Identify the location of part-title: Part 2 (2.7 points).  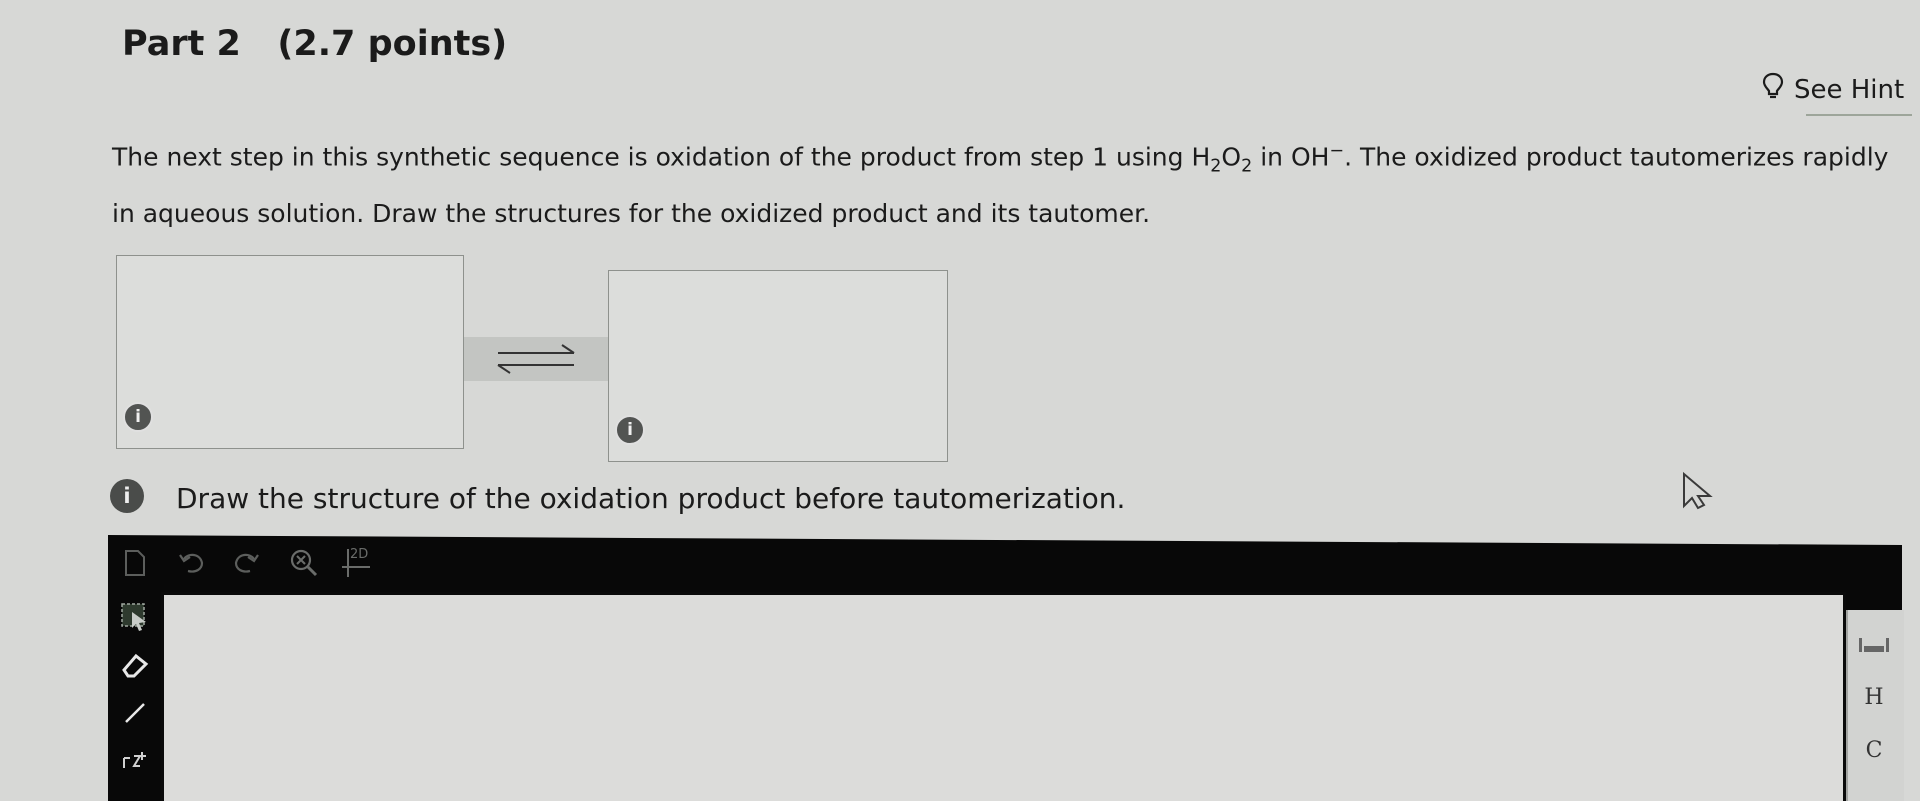
(315, 44).